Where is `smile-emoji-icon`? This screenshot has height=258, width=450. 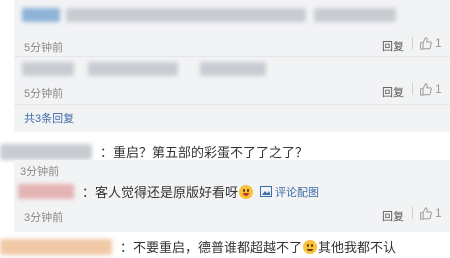 smile-emoji-icon is located at coordinates (310, 246).